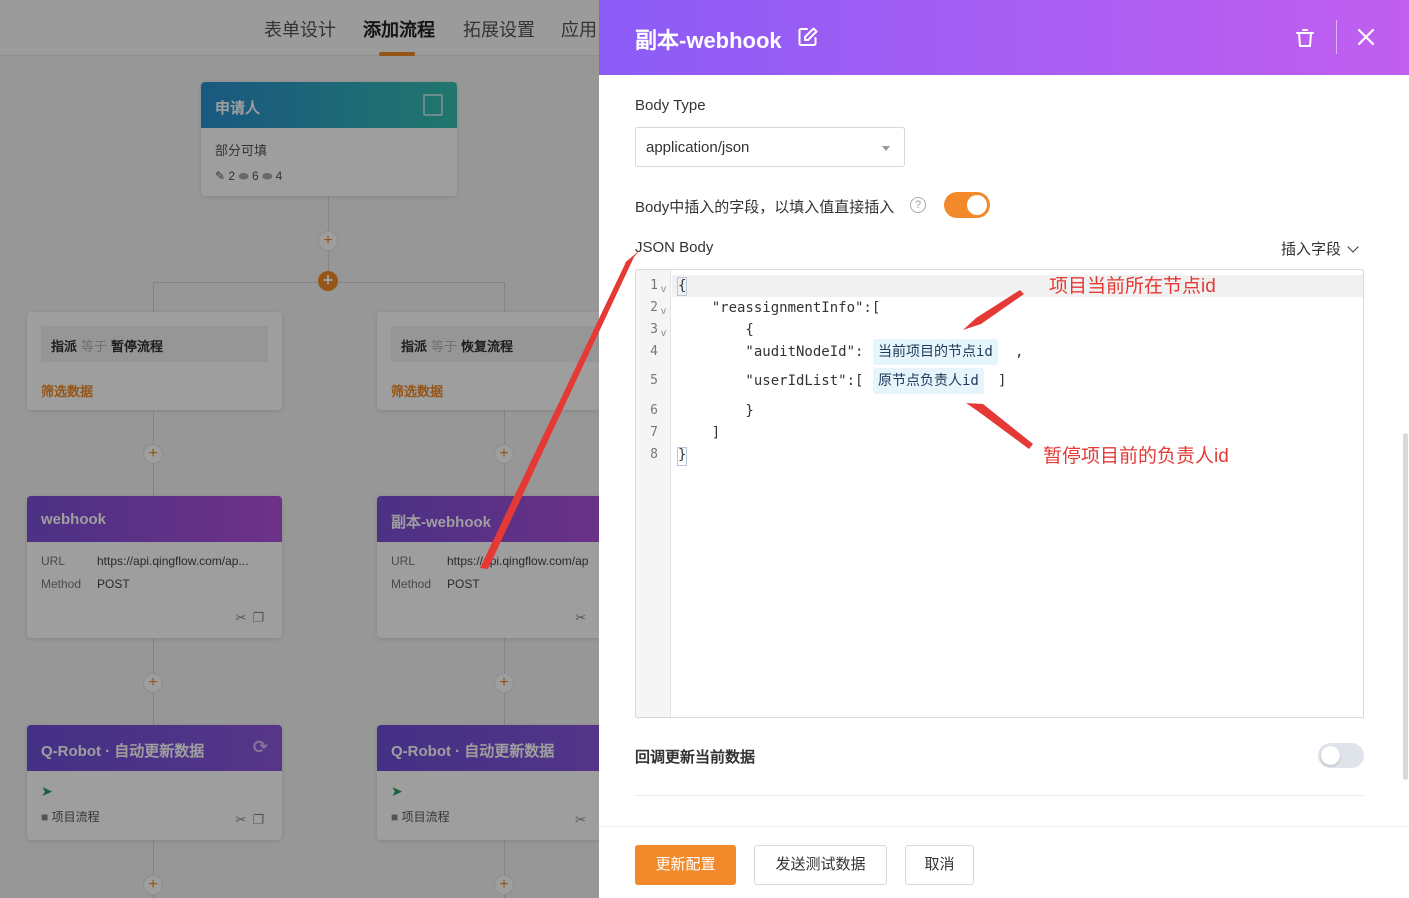 The image size is (1409, 898). Describe the element at coordinates (654, 285) in the screenshot. I see `line-number: 1` at that location.